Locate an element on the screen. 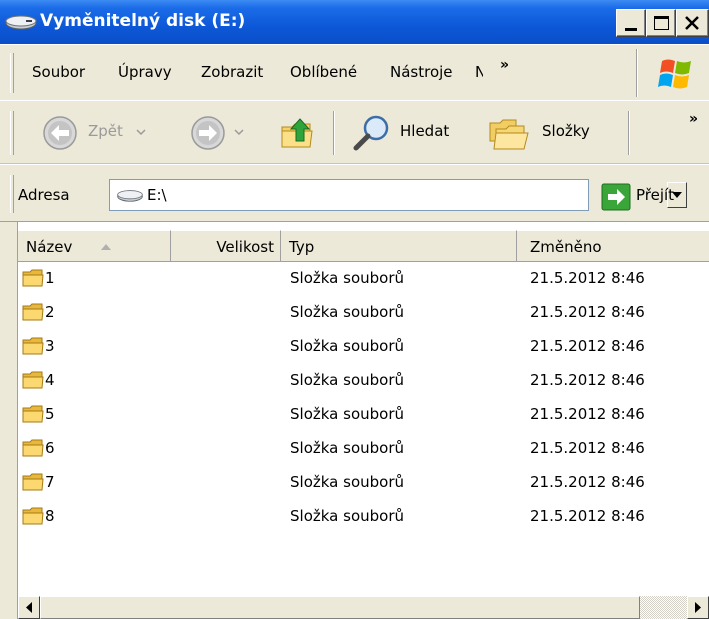  maximize-button is located at coordinates (661, 23).